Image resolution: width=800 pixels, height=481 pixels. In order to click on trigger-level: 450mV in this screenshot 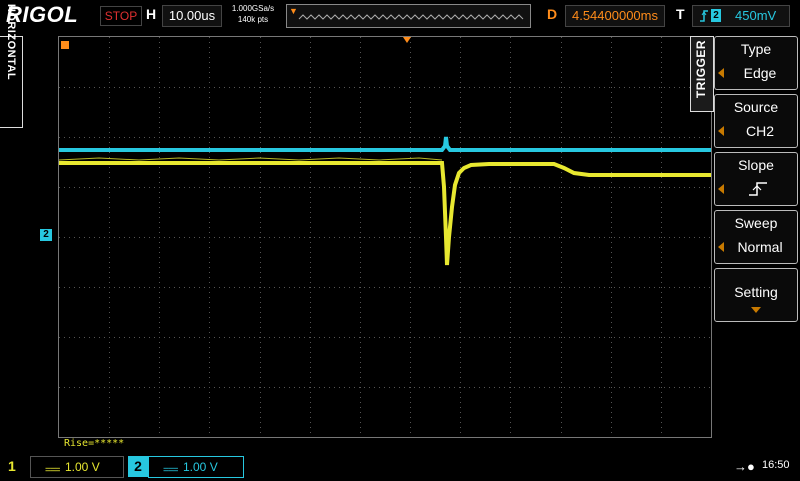, I will do `click(756, 15)`.